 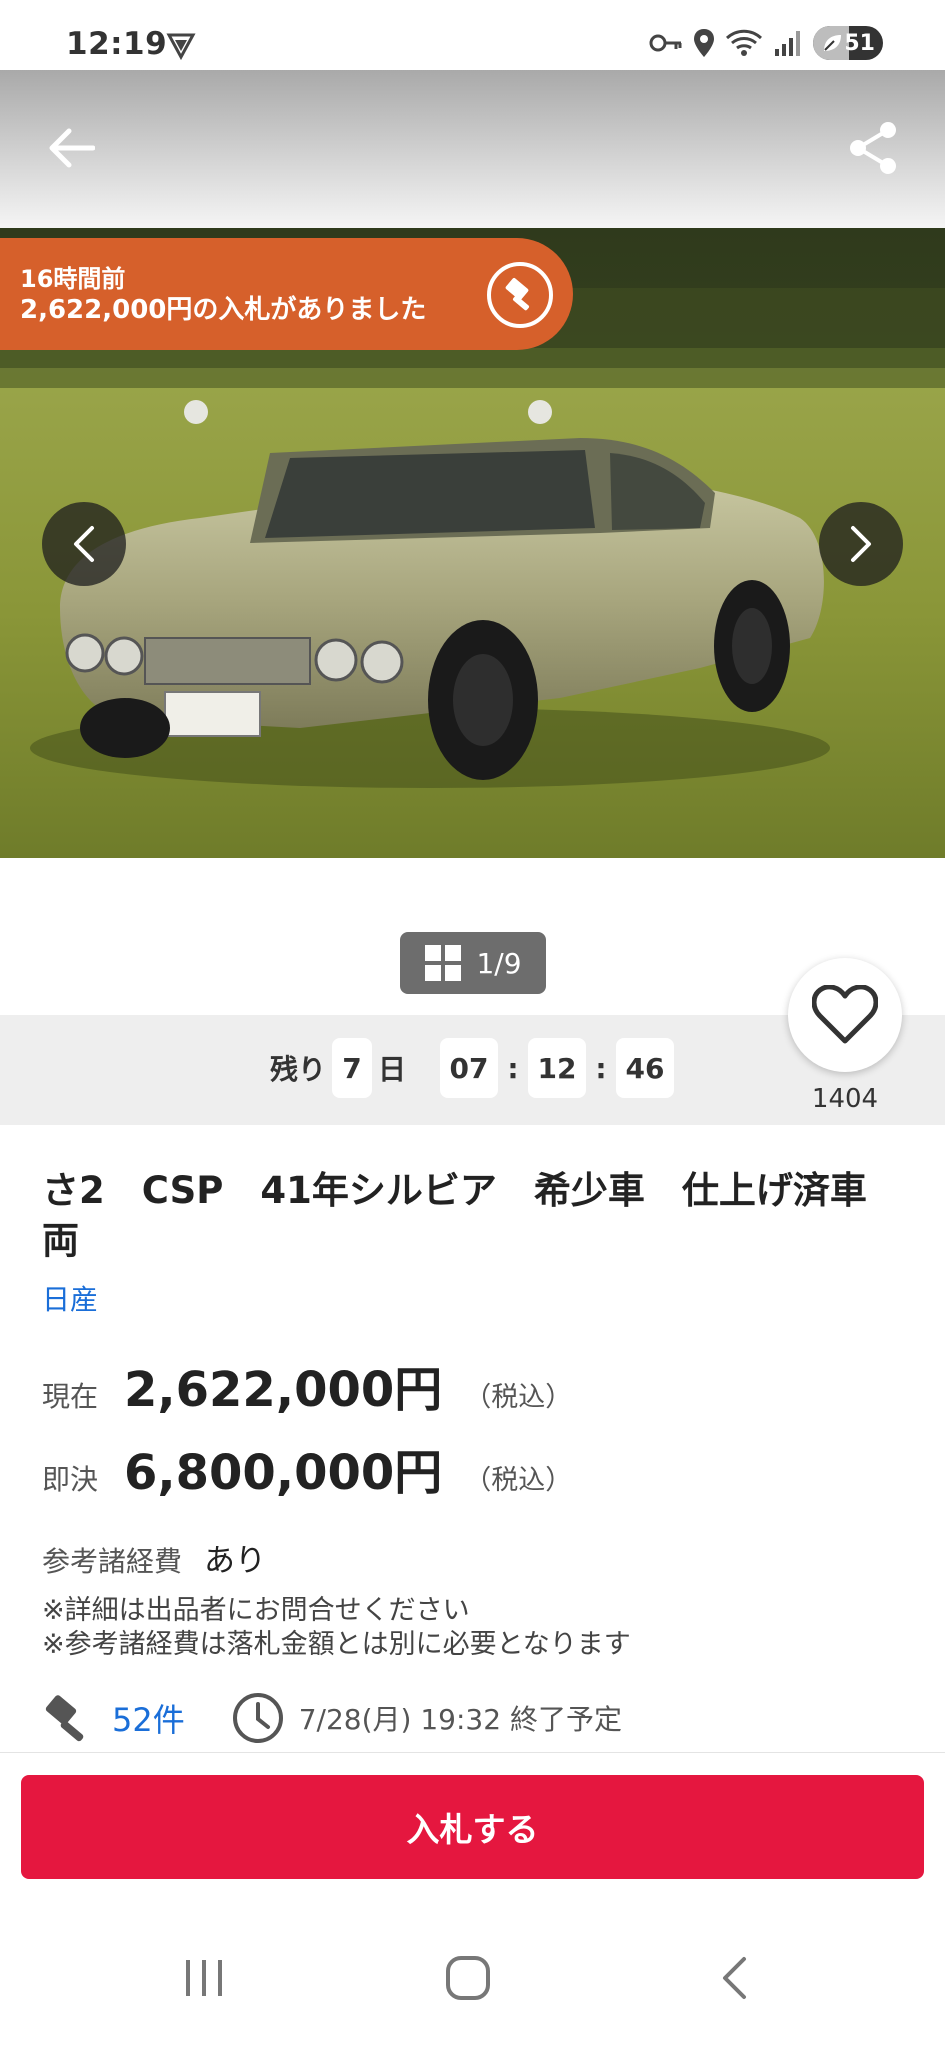 I want to click on countdown-prefix: 残り, so click(x=298, y=1069).